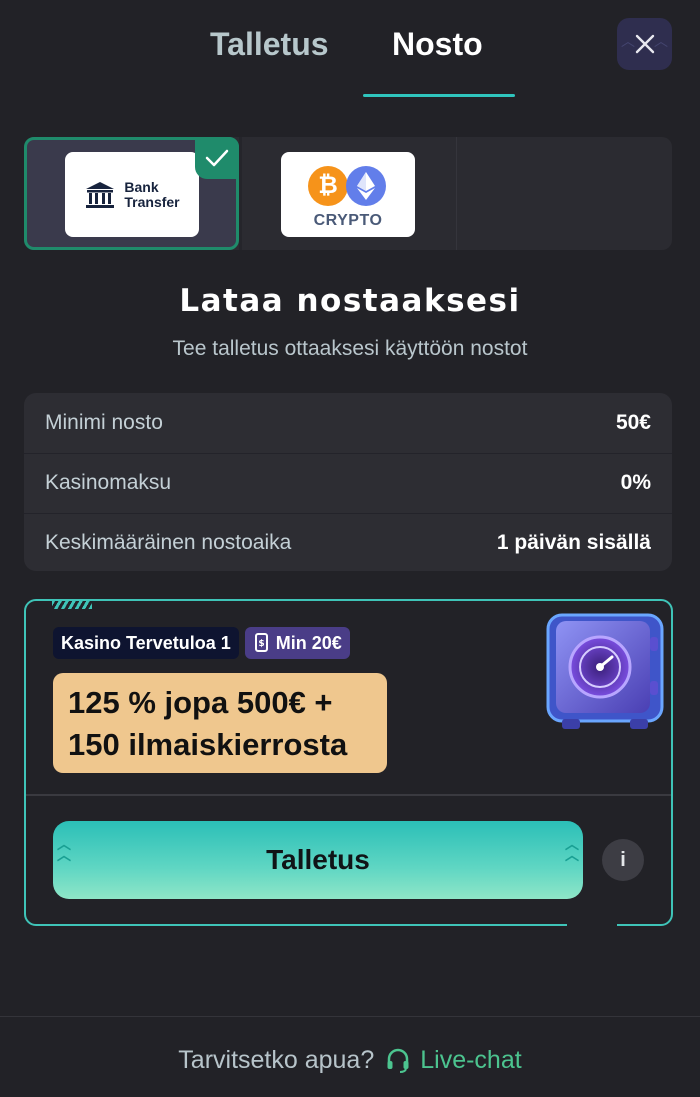 Image resolution: width=700 pixels, height=1097 pixels. I want to click on ethereum-icon, so click(366, 186).